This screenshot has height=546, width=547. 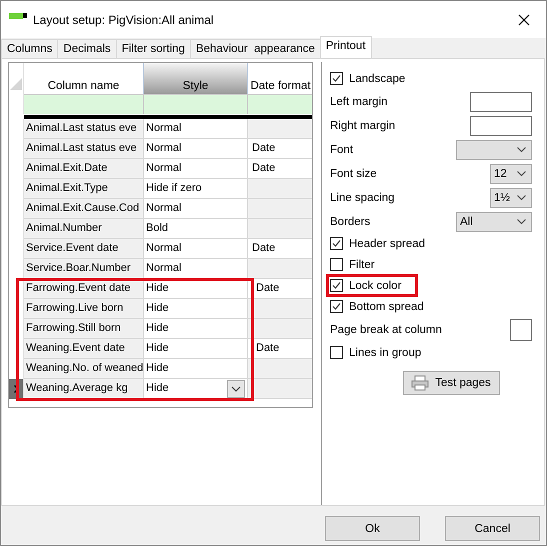 I want to click on table-cell: Animal.Exit.Cause.Cod, so click(x=84, y=209).